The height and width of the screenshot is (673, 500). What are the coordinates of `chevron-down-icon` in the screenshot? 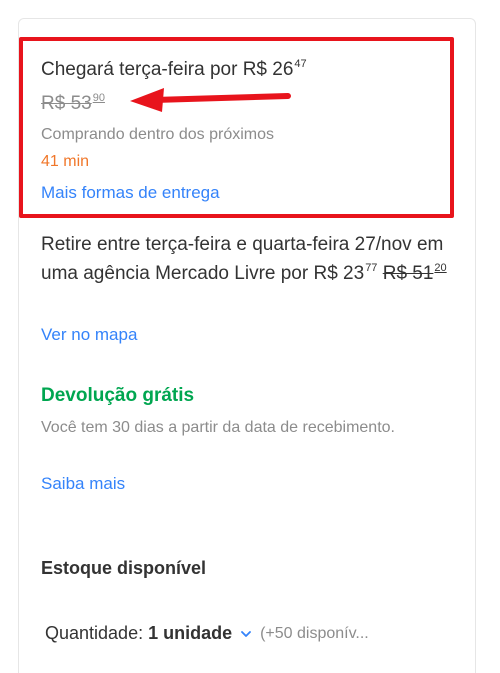 It's located at (246, 634).